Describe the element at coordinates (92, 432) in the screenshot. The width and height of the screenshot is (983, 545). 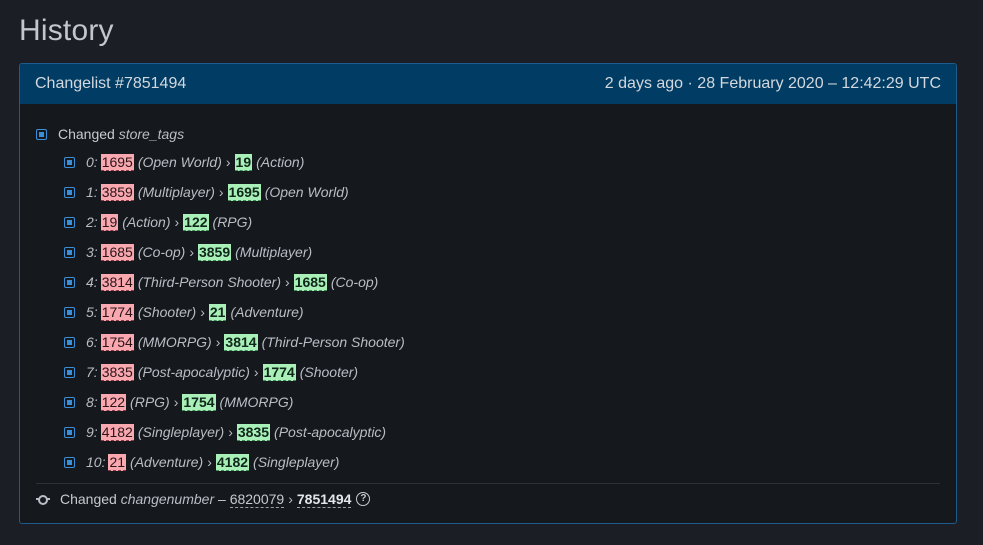
I see `tag-index: 9:` at that location.